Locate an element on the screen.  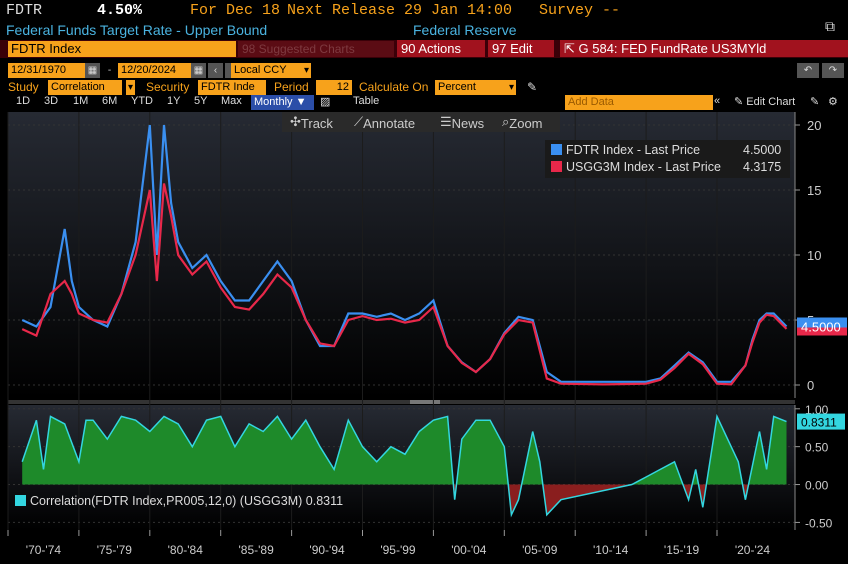
x-tick-label: '80-'84 is located at coordinates (186, 550).